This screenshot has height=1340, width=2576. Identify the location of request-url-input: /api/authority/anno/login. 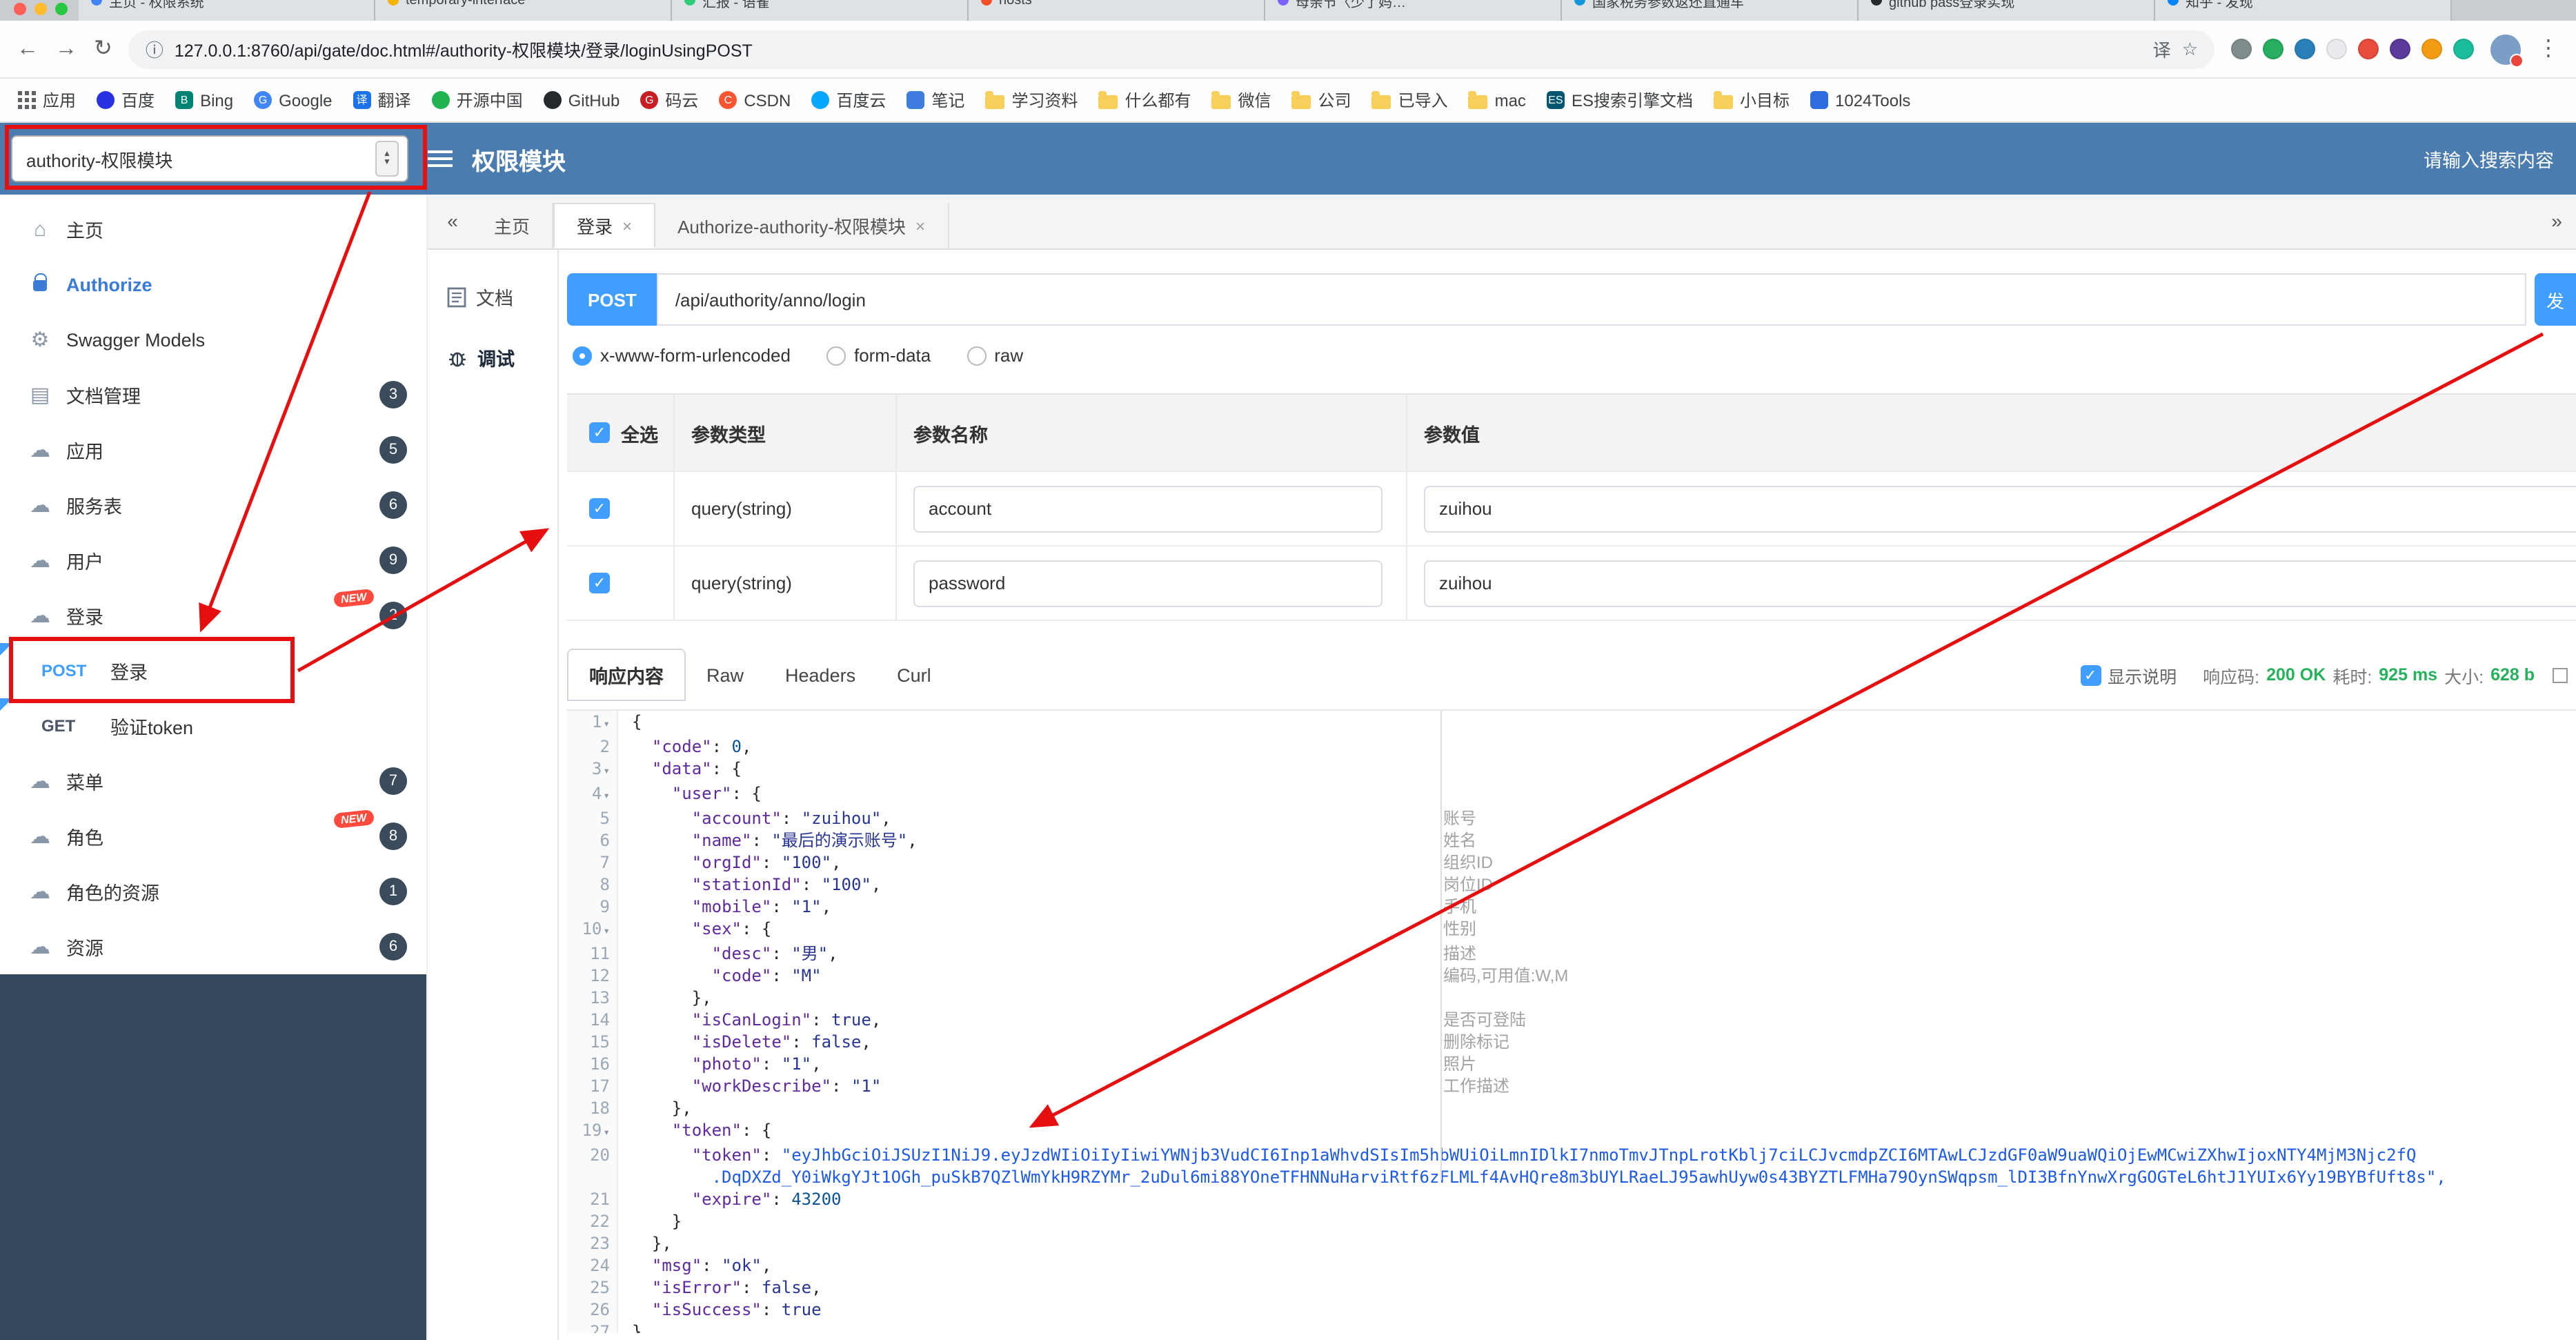
(1591, 299).